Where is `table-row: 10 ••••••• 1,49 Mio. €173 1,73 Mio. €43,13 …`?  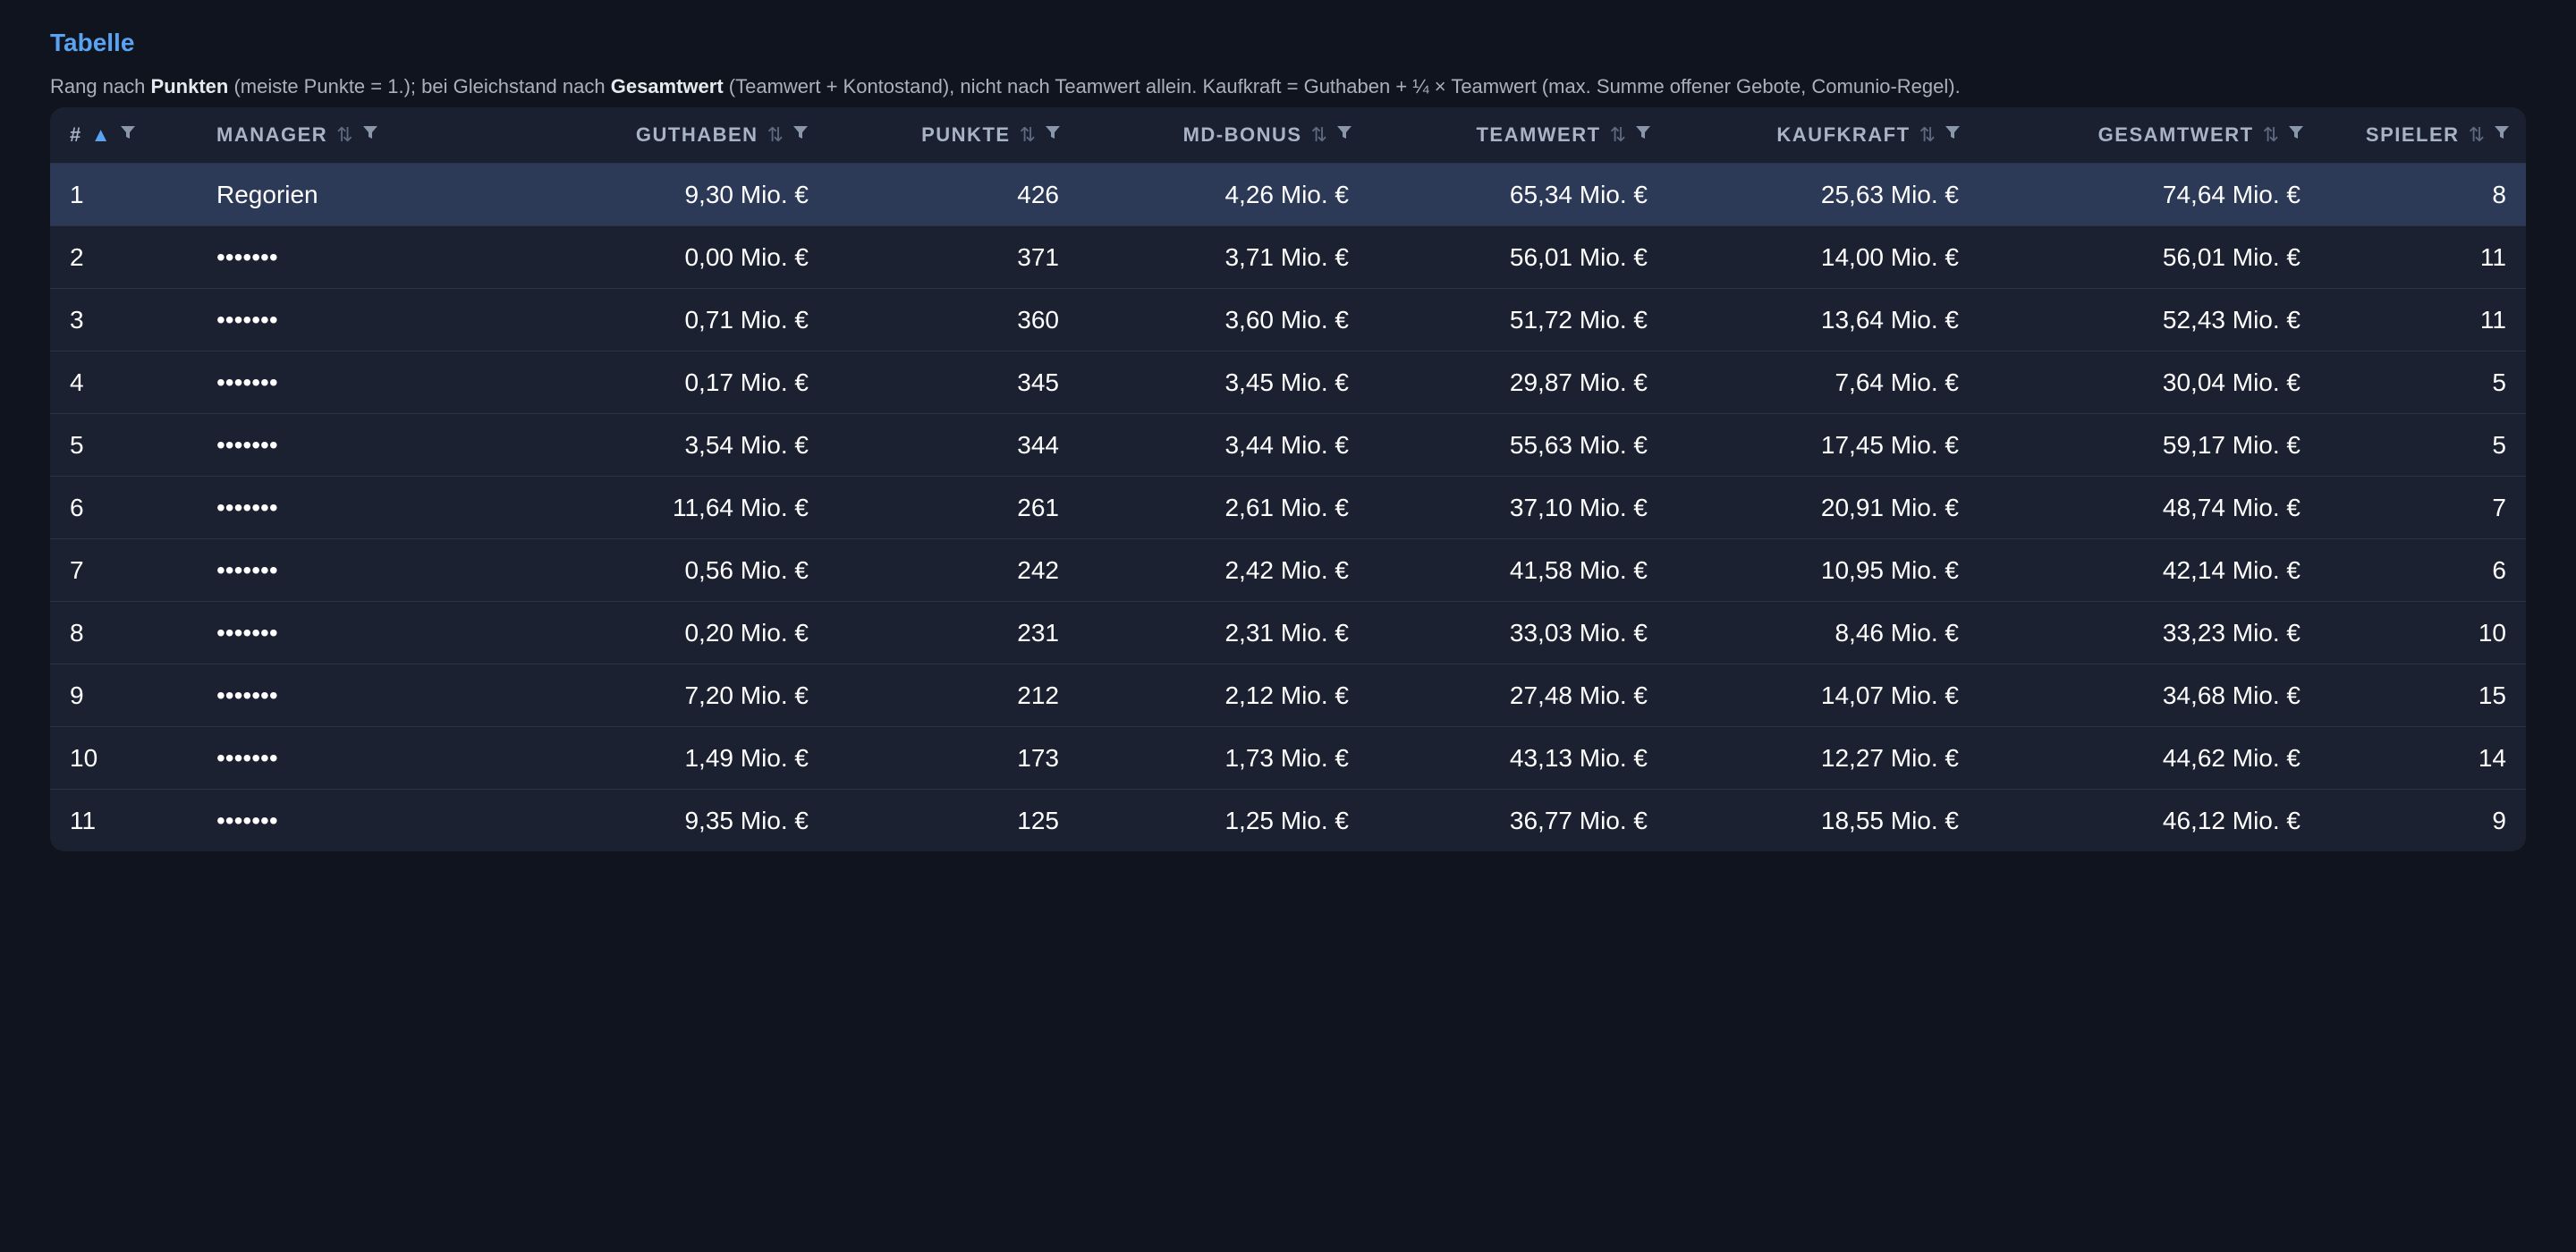
table-row: 10 ••••••• 1,49 Mio. €173 1,73 Mio. €43,13 … is located at coordinates (1288, 758).